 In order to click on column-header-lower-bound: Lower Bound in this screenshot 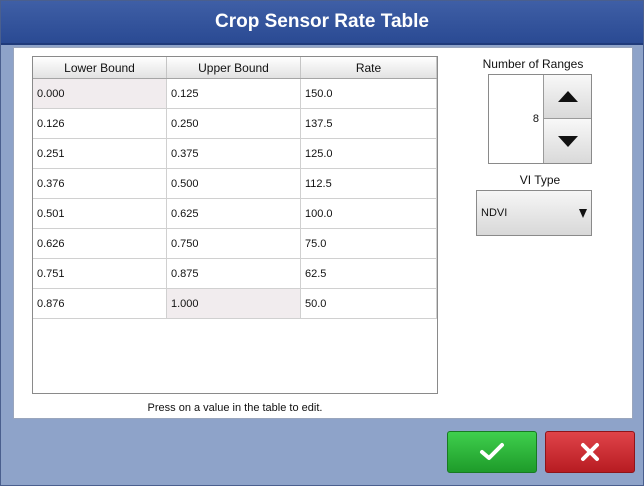, I will do `click(100, 67)`.